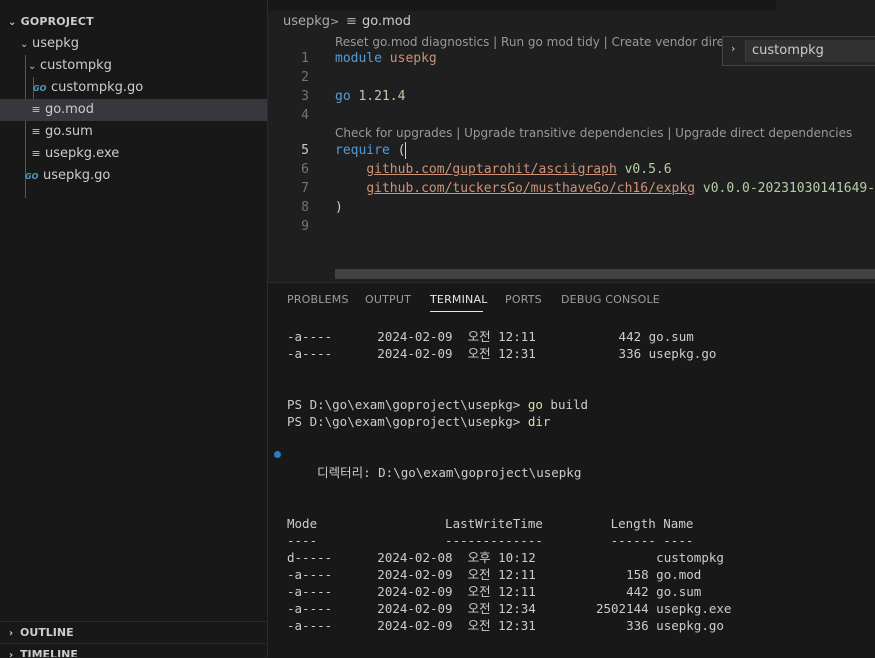  Describe the element at coordinates (519, 169) in the screenshot. I see `code-line-6: github.com/guptarohit/asciigraph v0.5.6` at that location.